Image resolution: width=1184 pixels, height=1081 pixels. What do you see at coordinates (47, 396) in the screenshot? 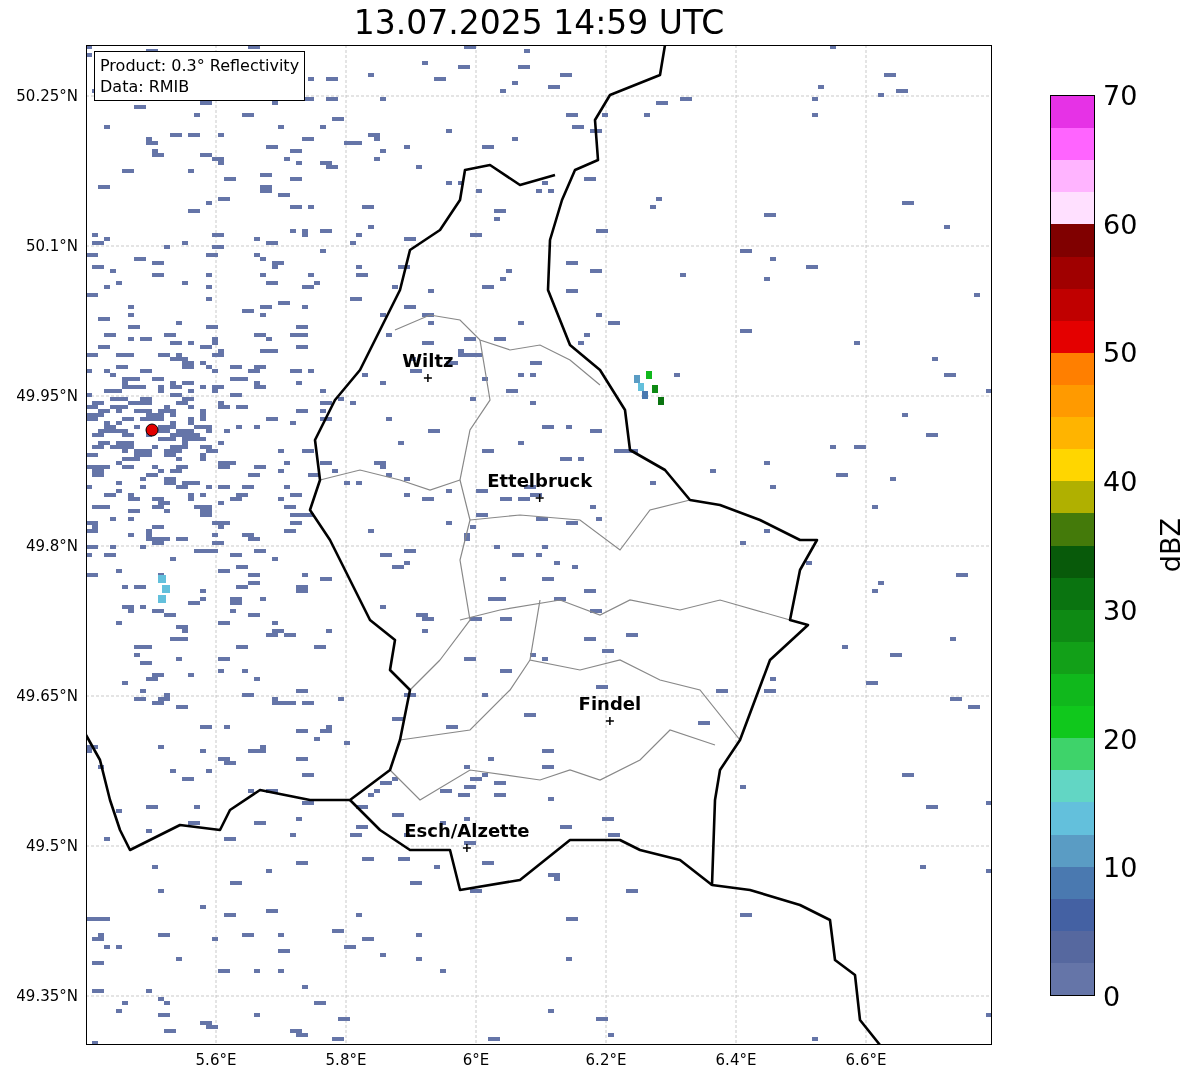
I see `latitude-label: 49.95°N` at bounding box center [47, 396].